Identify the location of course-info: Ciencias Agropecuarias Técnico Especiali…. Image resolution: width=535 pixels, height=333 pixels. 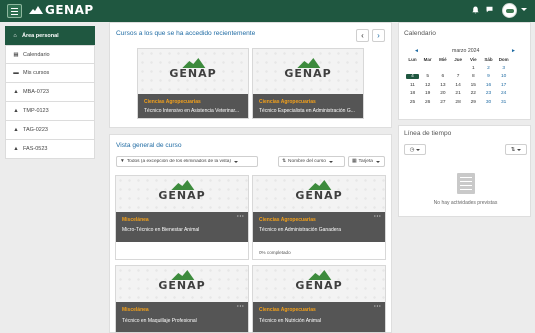
(308, 106).